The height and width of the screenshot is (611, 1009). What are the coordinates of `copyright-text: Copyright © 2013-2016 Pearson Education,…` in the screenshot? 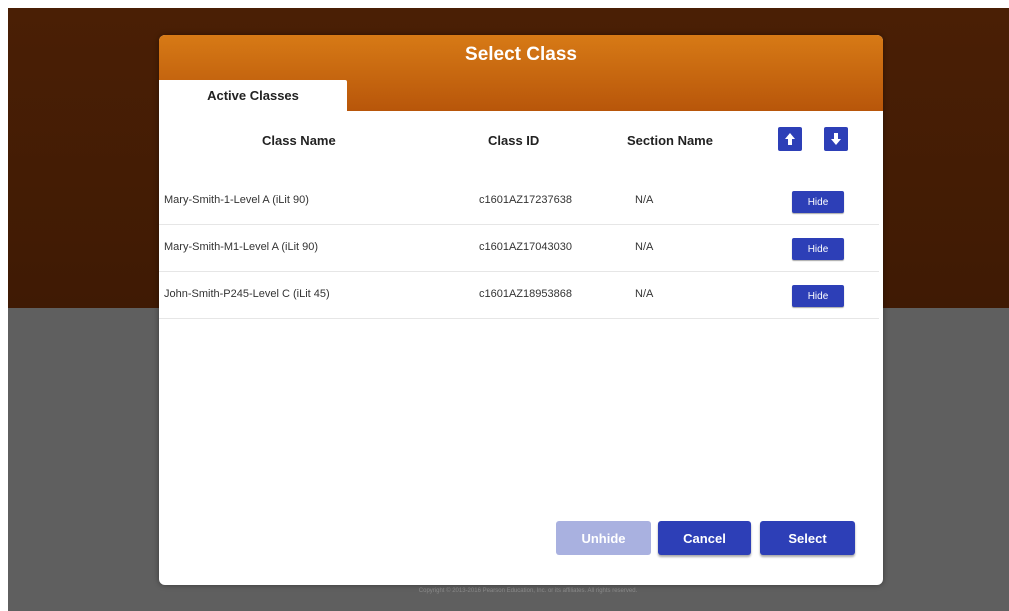 It's located at (528, 591).